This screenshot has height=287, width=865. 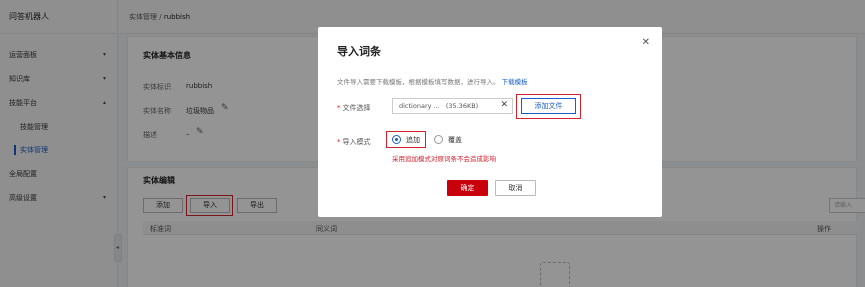 I want to click on selected-file-field: dictionary ... (35.36KB) ✕, so click(x=452, y=106).